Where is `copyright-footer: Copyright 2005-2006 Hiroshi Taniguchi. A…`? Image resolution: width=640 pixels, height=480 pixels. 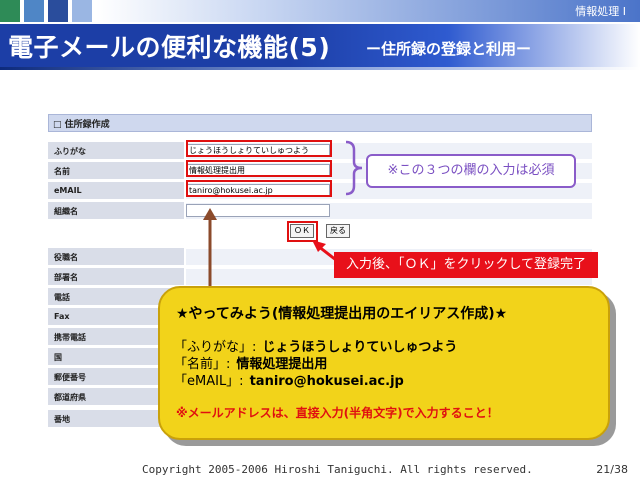 copyright-footer: Copyright 2005-2006 Hiroshi Taniguchi. A… is located at coordinates (337, 469).